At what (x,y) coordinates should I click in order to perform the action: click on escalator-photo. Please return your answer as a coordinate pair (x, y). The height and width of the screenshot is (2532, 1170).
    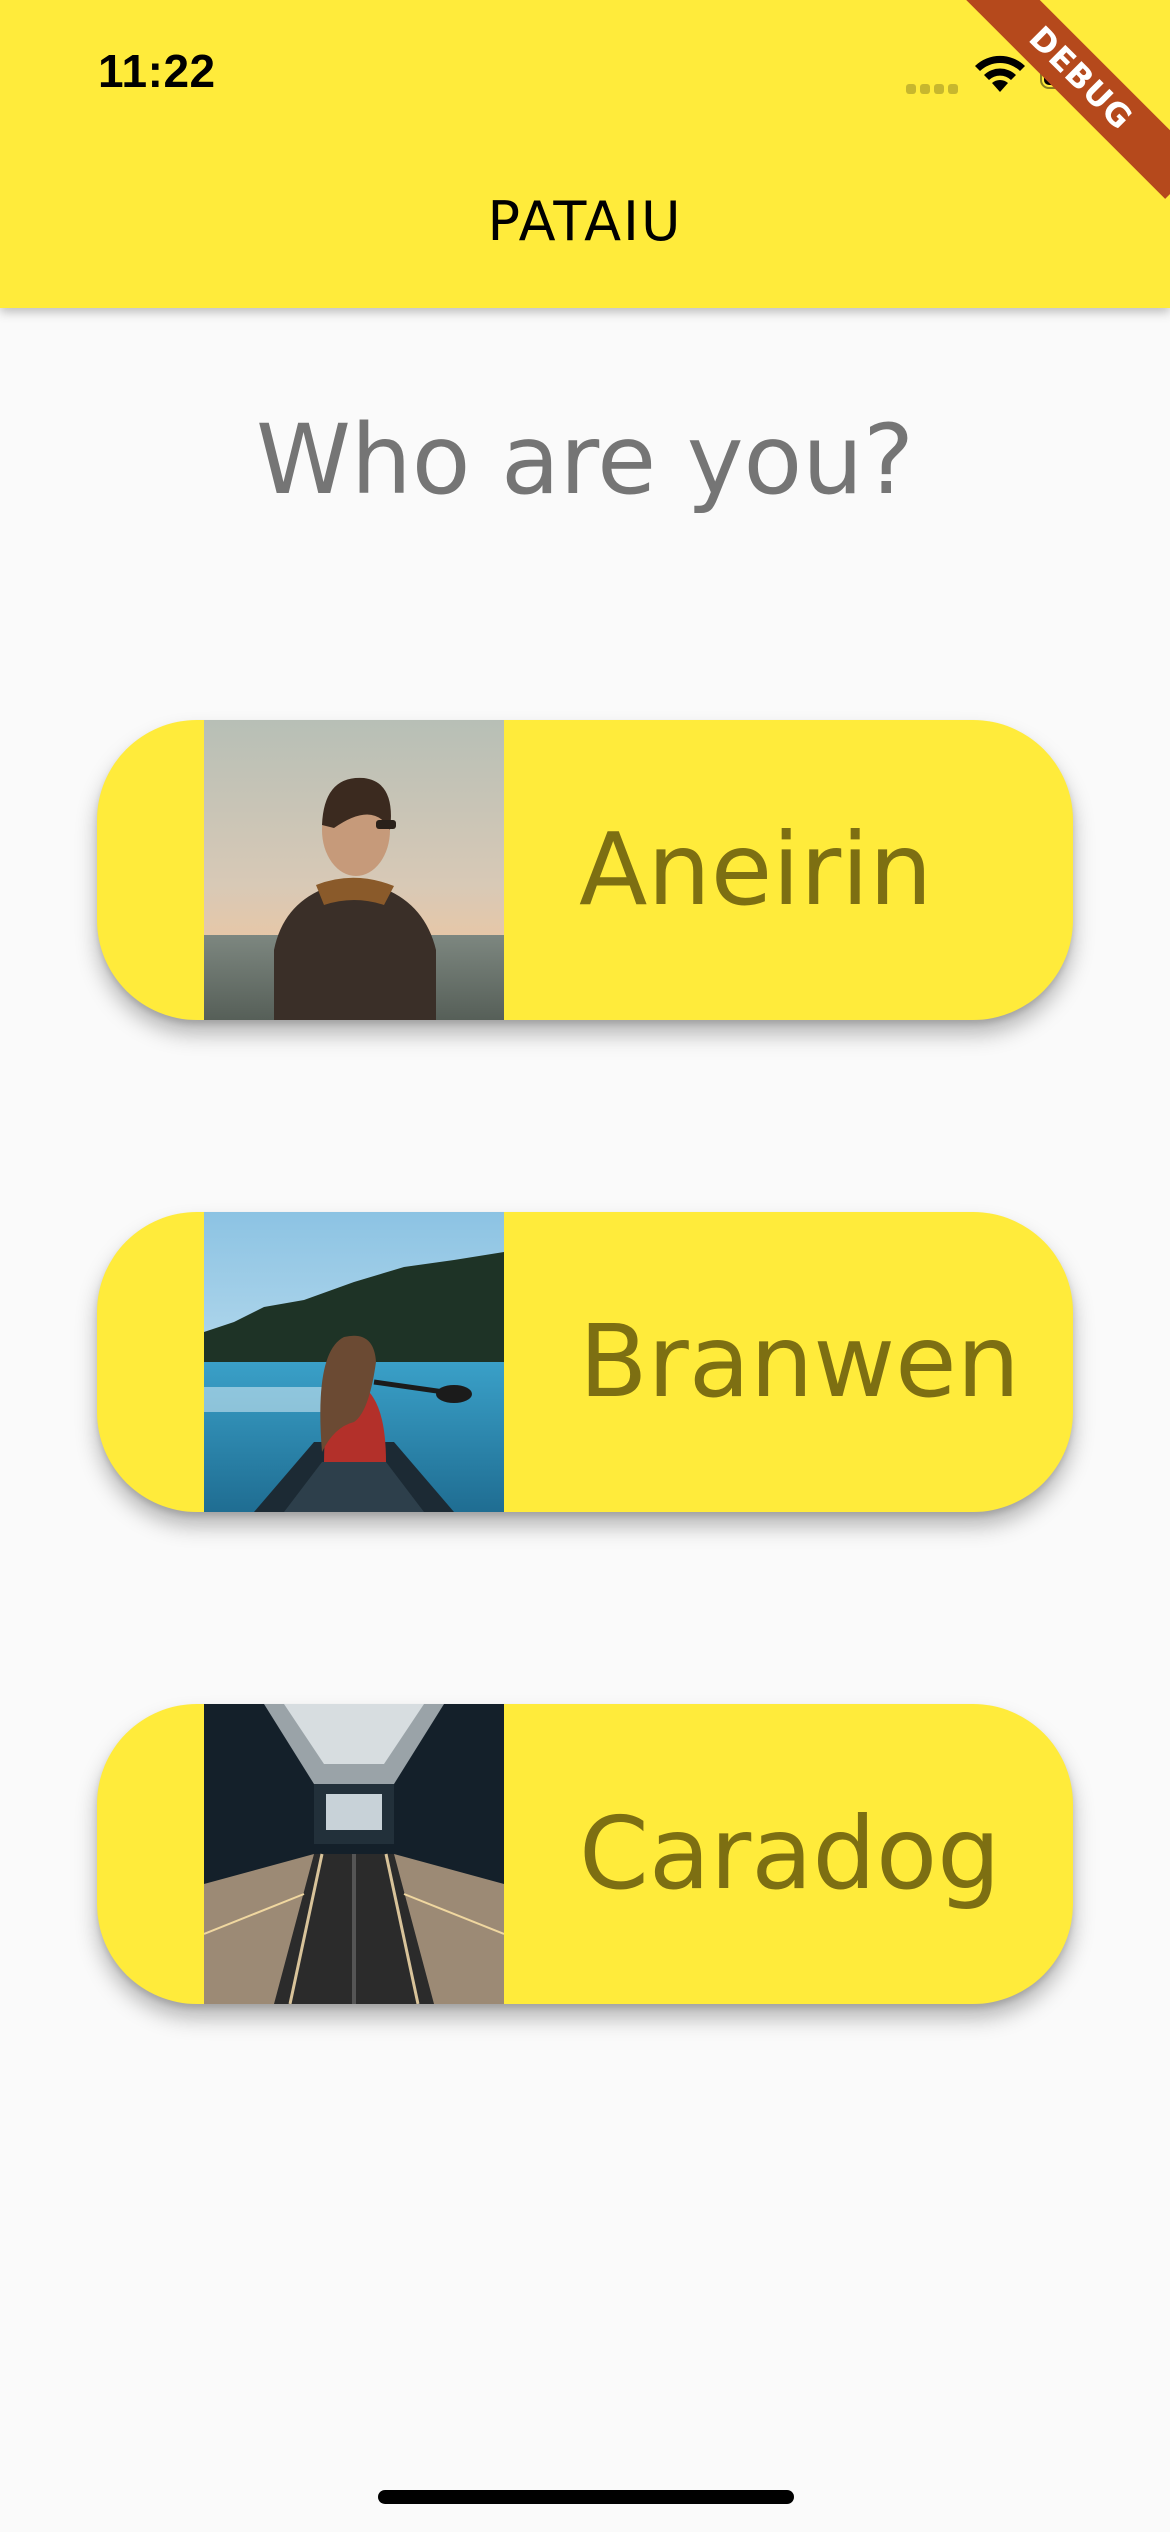
    Looking at the image, I should click on (354, 1854).